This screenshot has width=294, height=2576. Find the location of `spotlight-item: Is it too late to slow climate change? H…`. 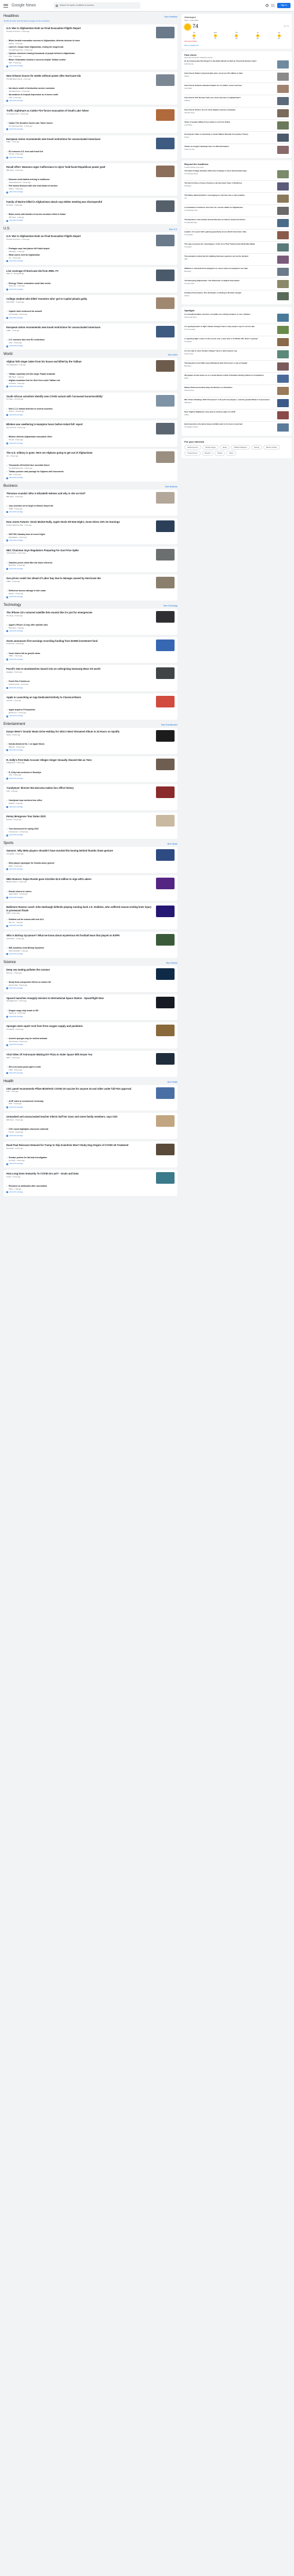

spotlight-item: Is it too late to slow climate change? H… is located at coordinates (236, 355).